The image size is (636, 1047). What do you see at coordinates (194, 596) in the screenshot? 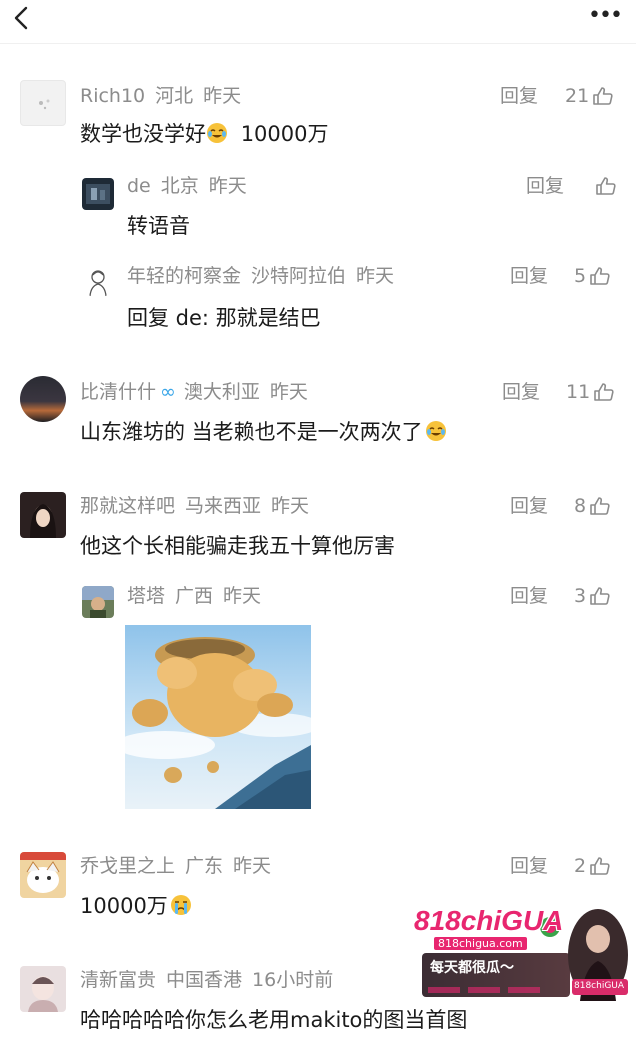
I see `location: 广西` at bounding box center [194, 596].